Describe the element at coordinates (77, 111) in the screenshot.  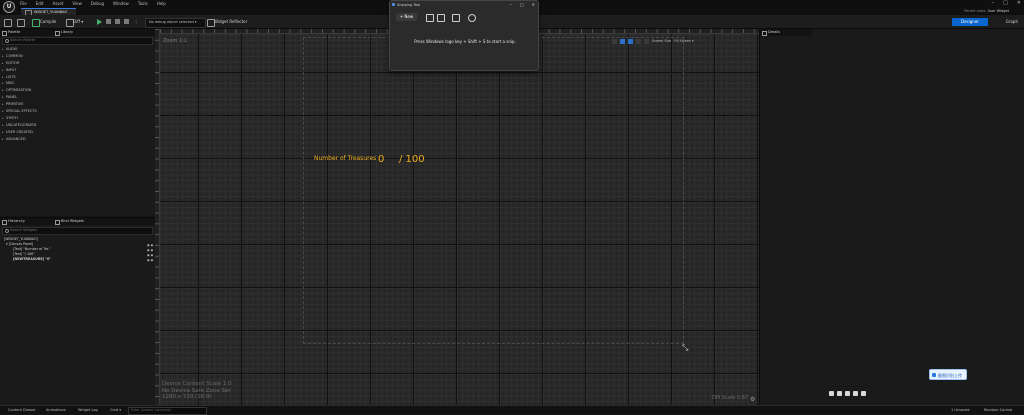
I see `palette-category: SPECIAL EFFECTS` at that location.